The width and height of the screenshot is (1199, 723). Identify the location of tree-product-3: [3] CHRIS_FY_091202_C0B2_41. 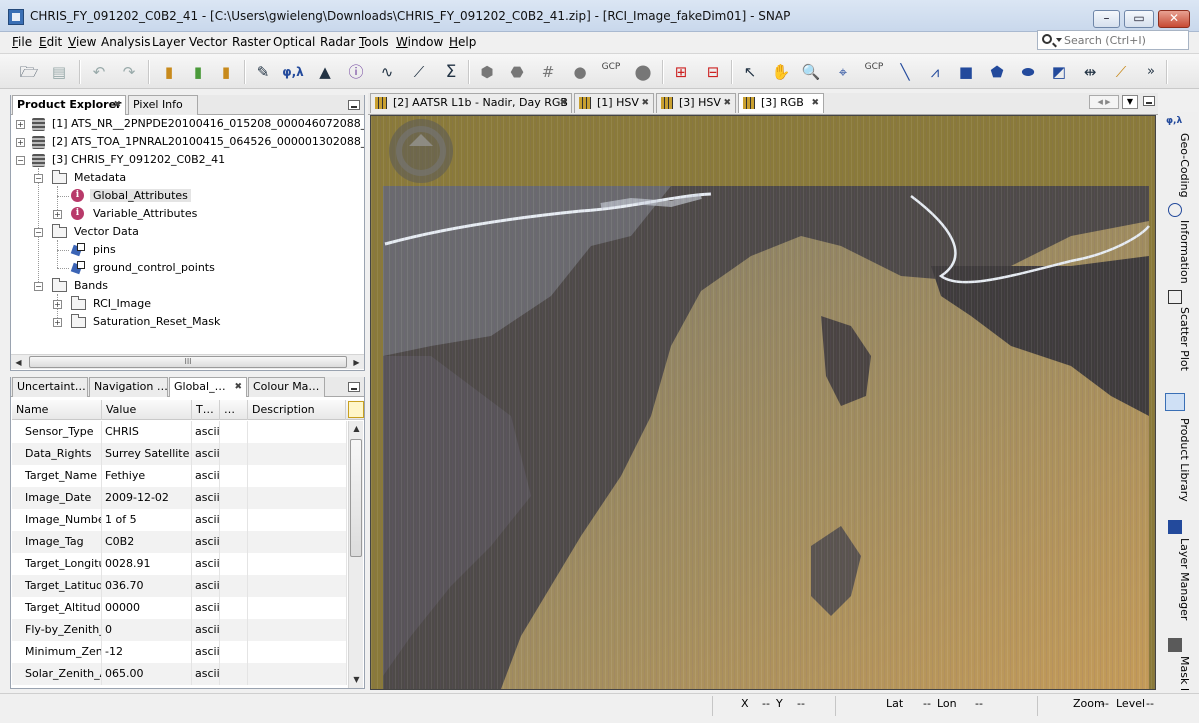
(138, 160).